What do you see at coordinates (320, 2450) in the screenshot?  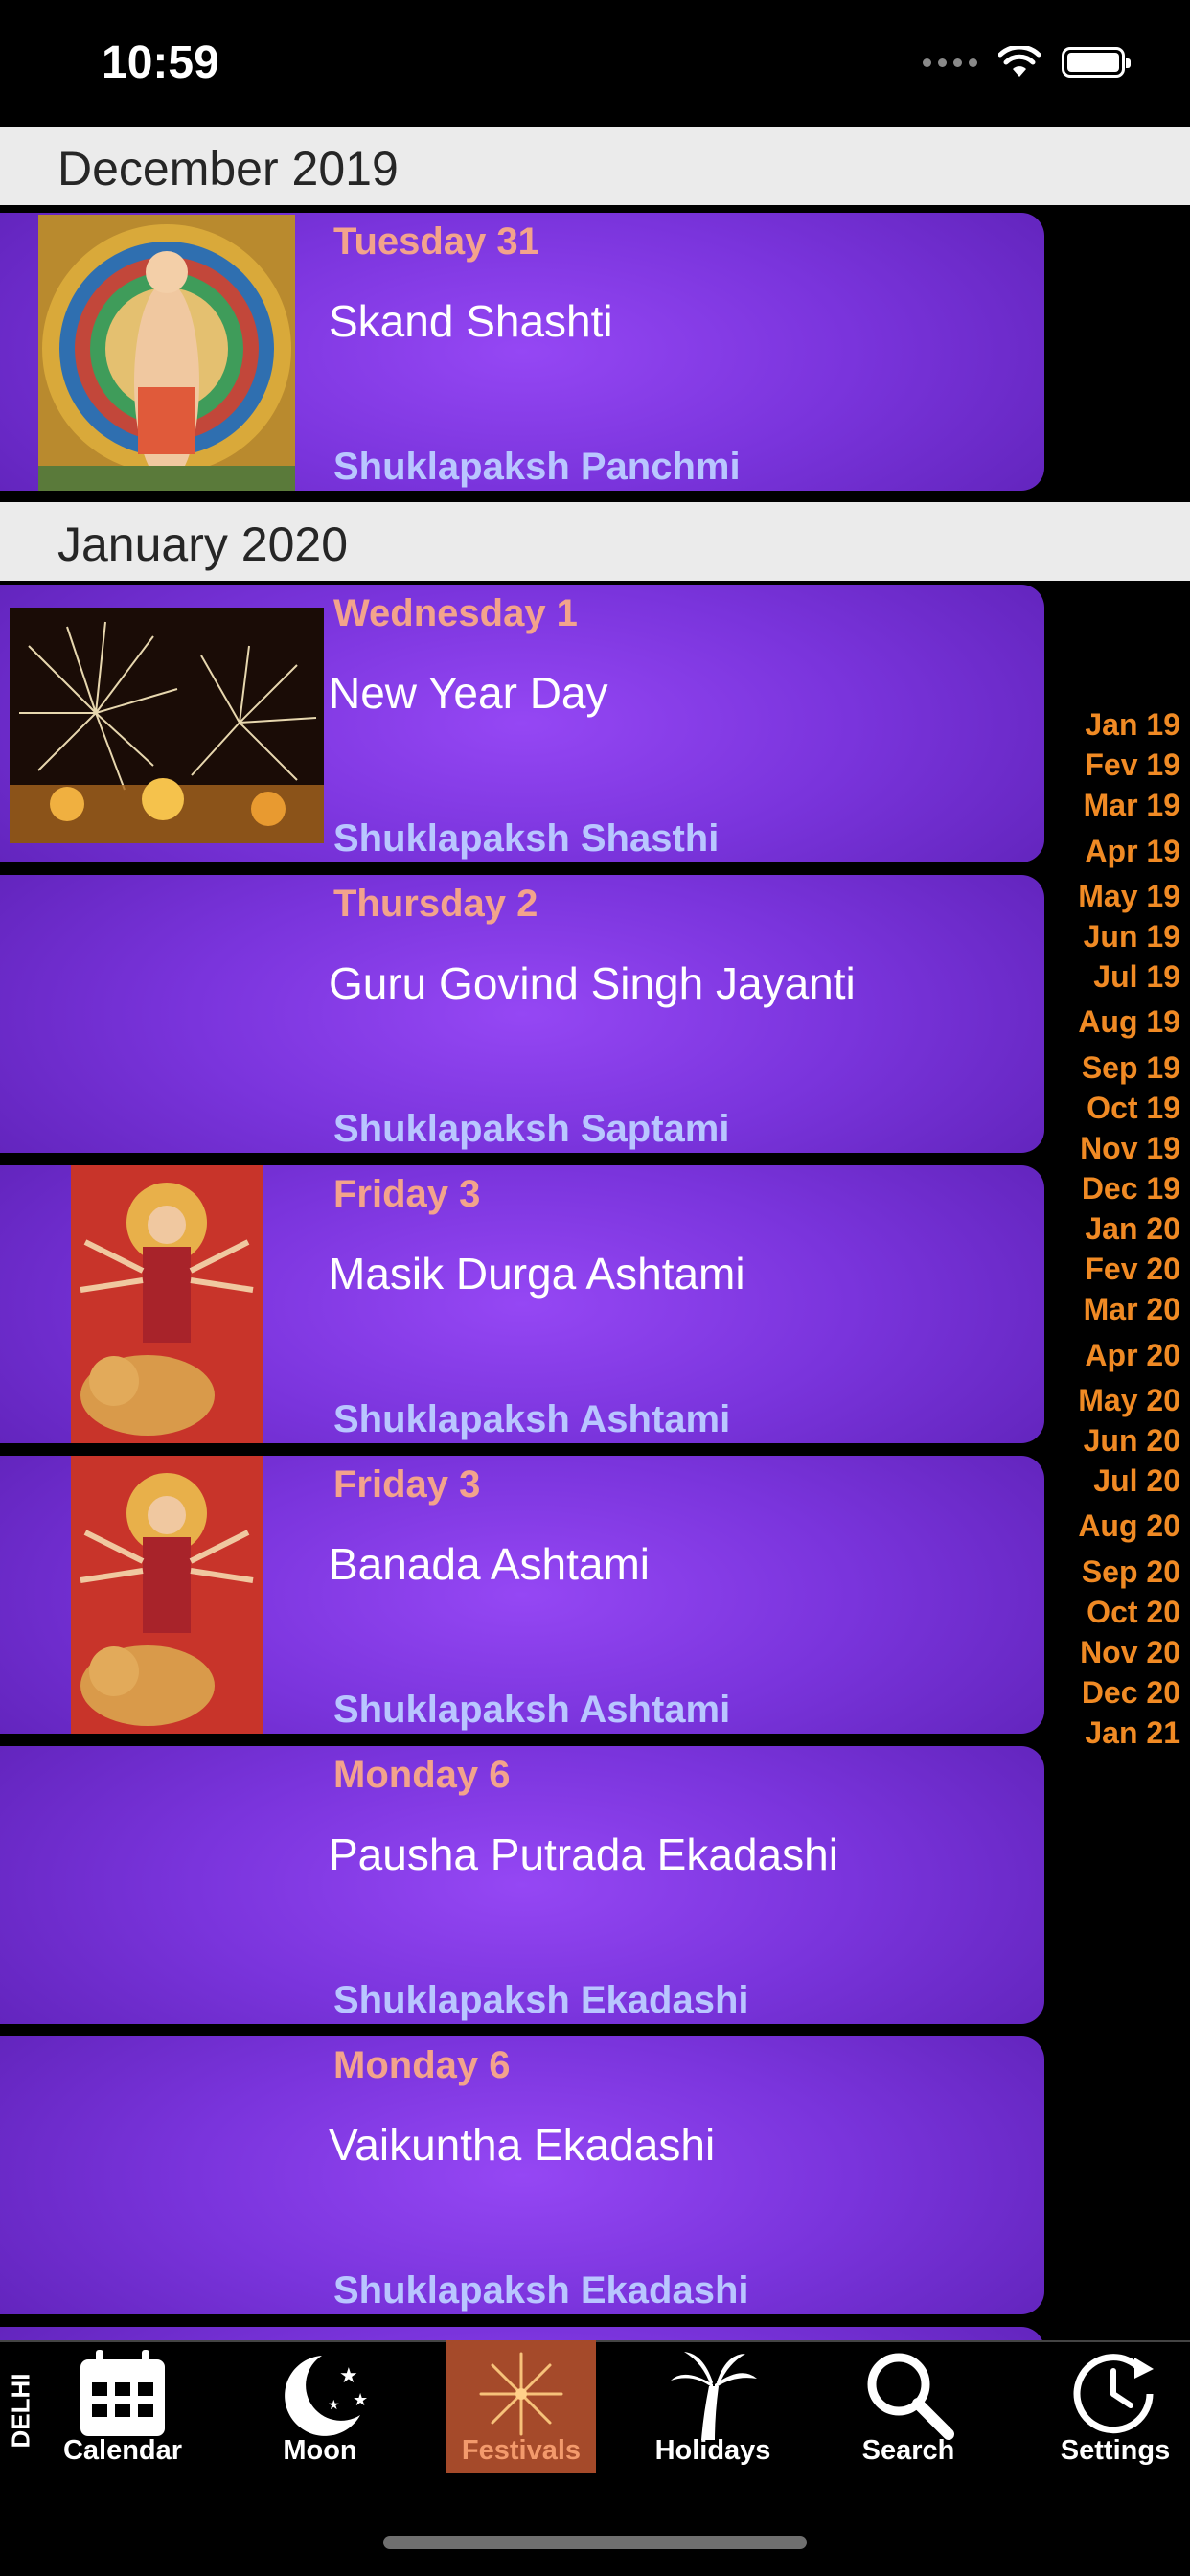 I see `tab-label: Moon` at bounding box center [320, 2450].